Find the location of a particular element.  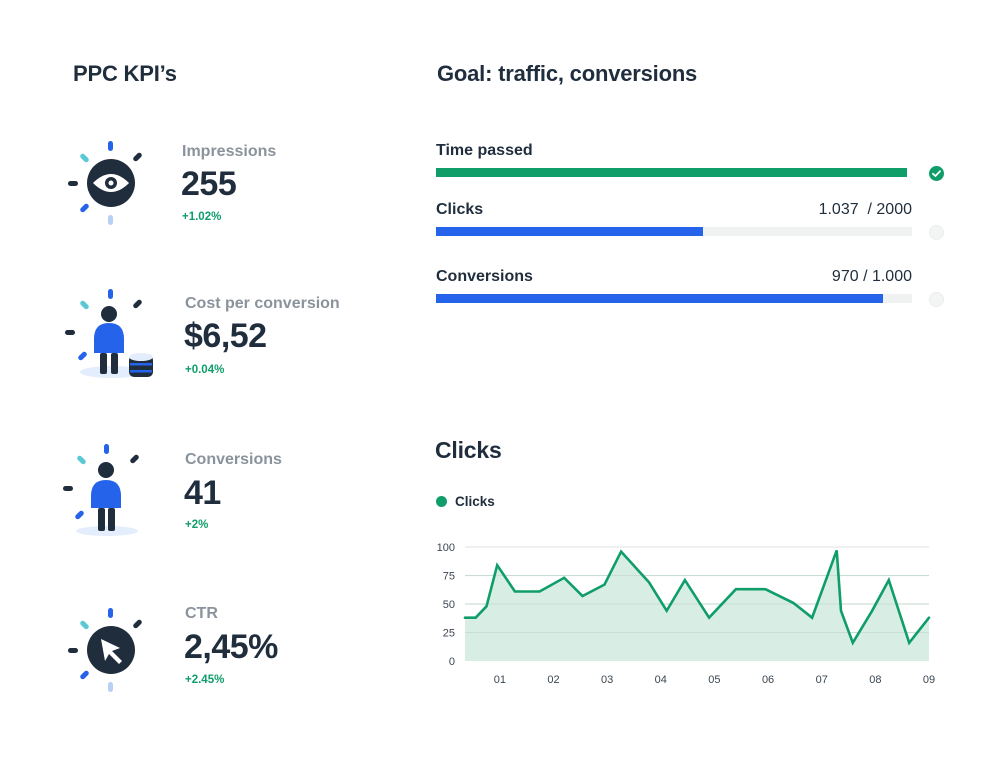

person-coins-icon is located at coordinates (109, 333).